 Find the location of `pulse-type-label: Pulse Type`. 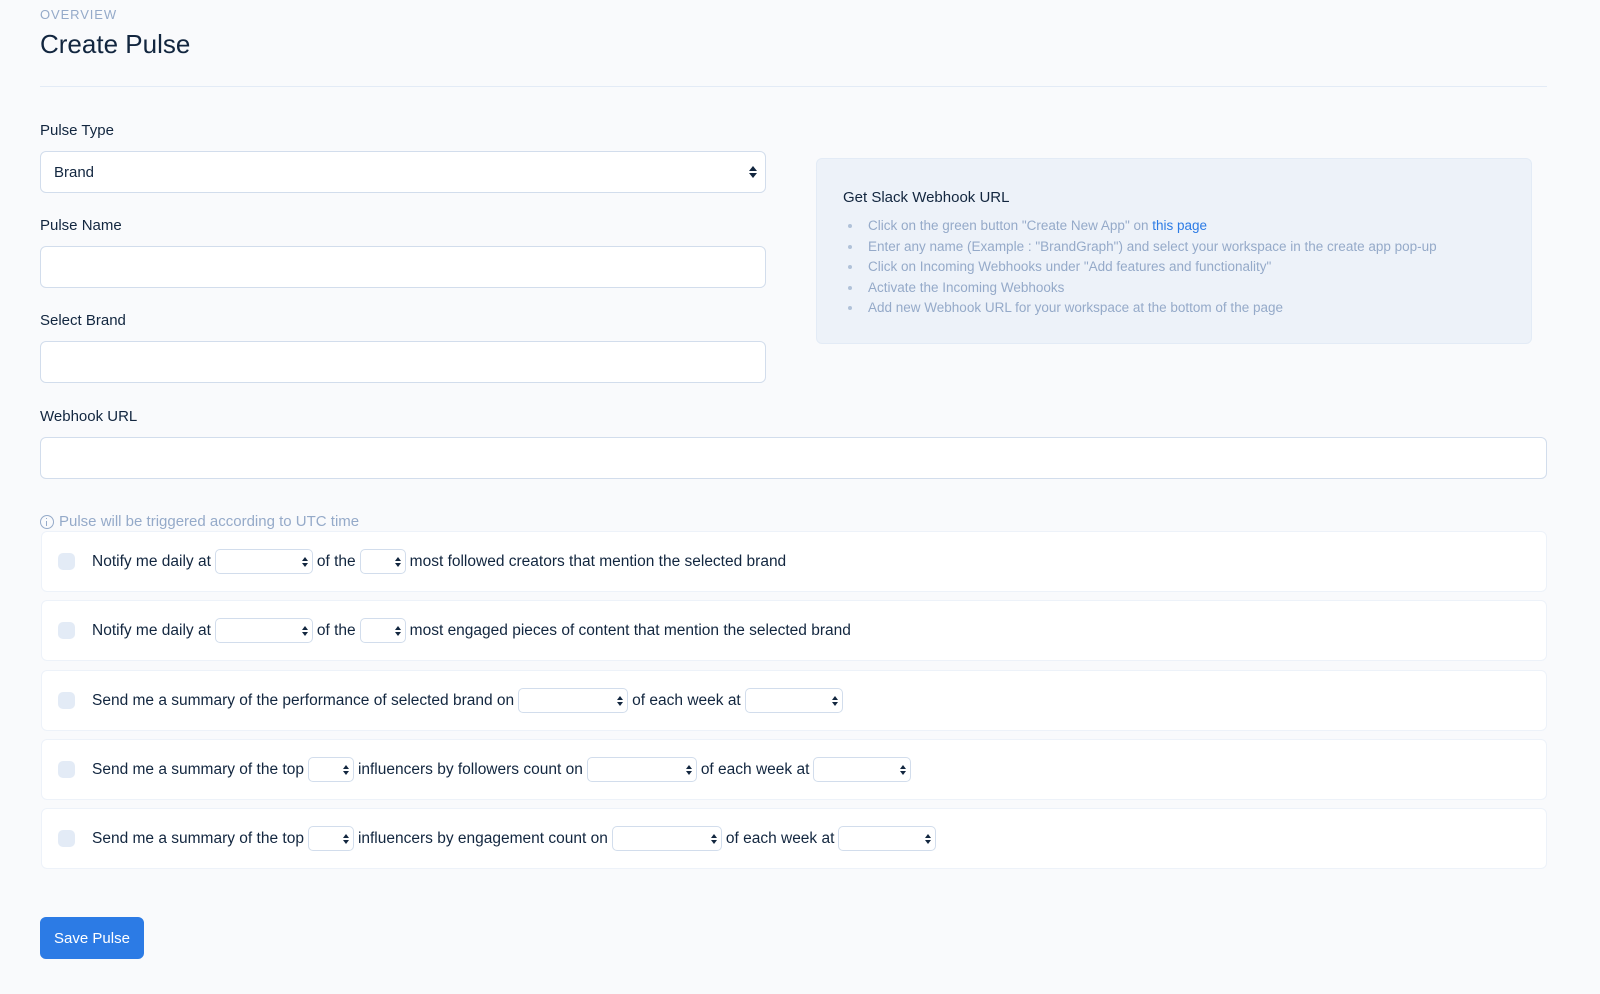

pulse-type-label: Pulse Type is located at coordinates (77, 130).